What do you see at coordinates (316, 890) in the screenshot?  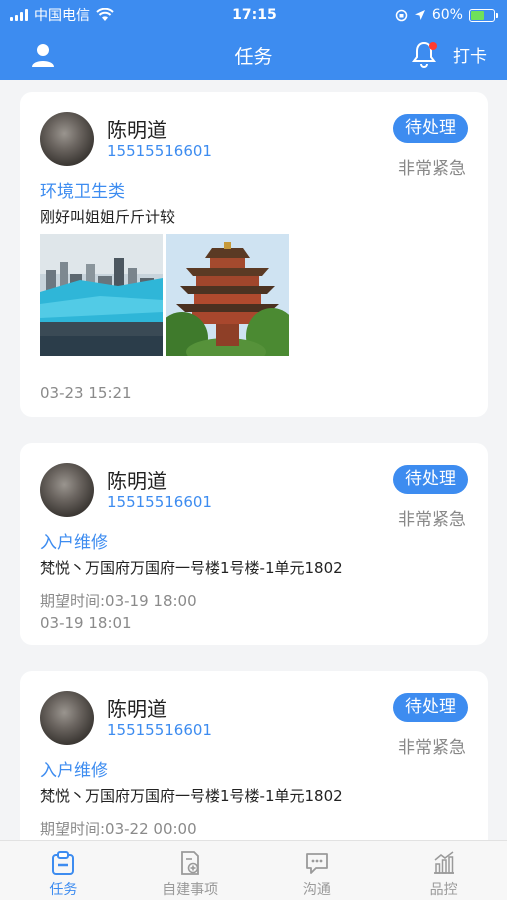 I see `tab-label: 沟通` at bounding box center [316, 890].